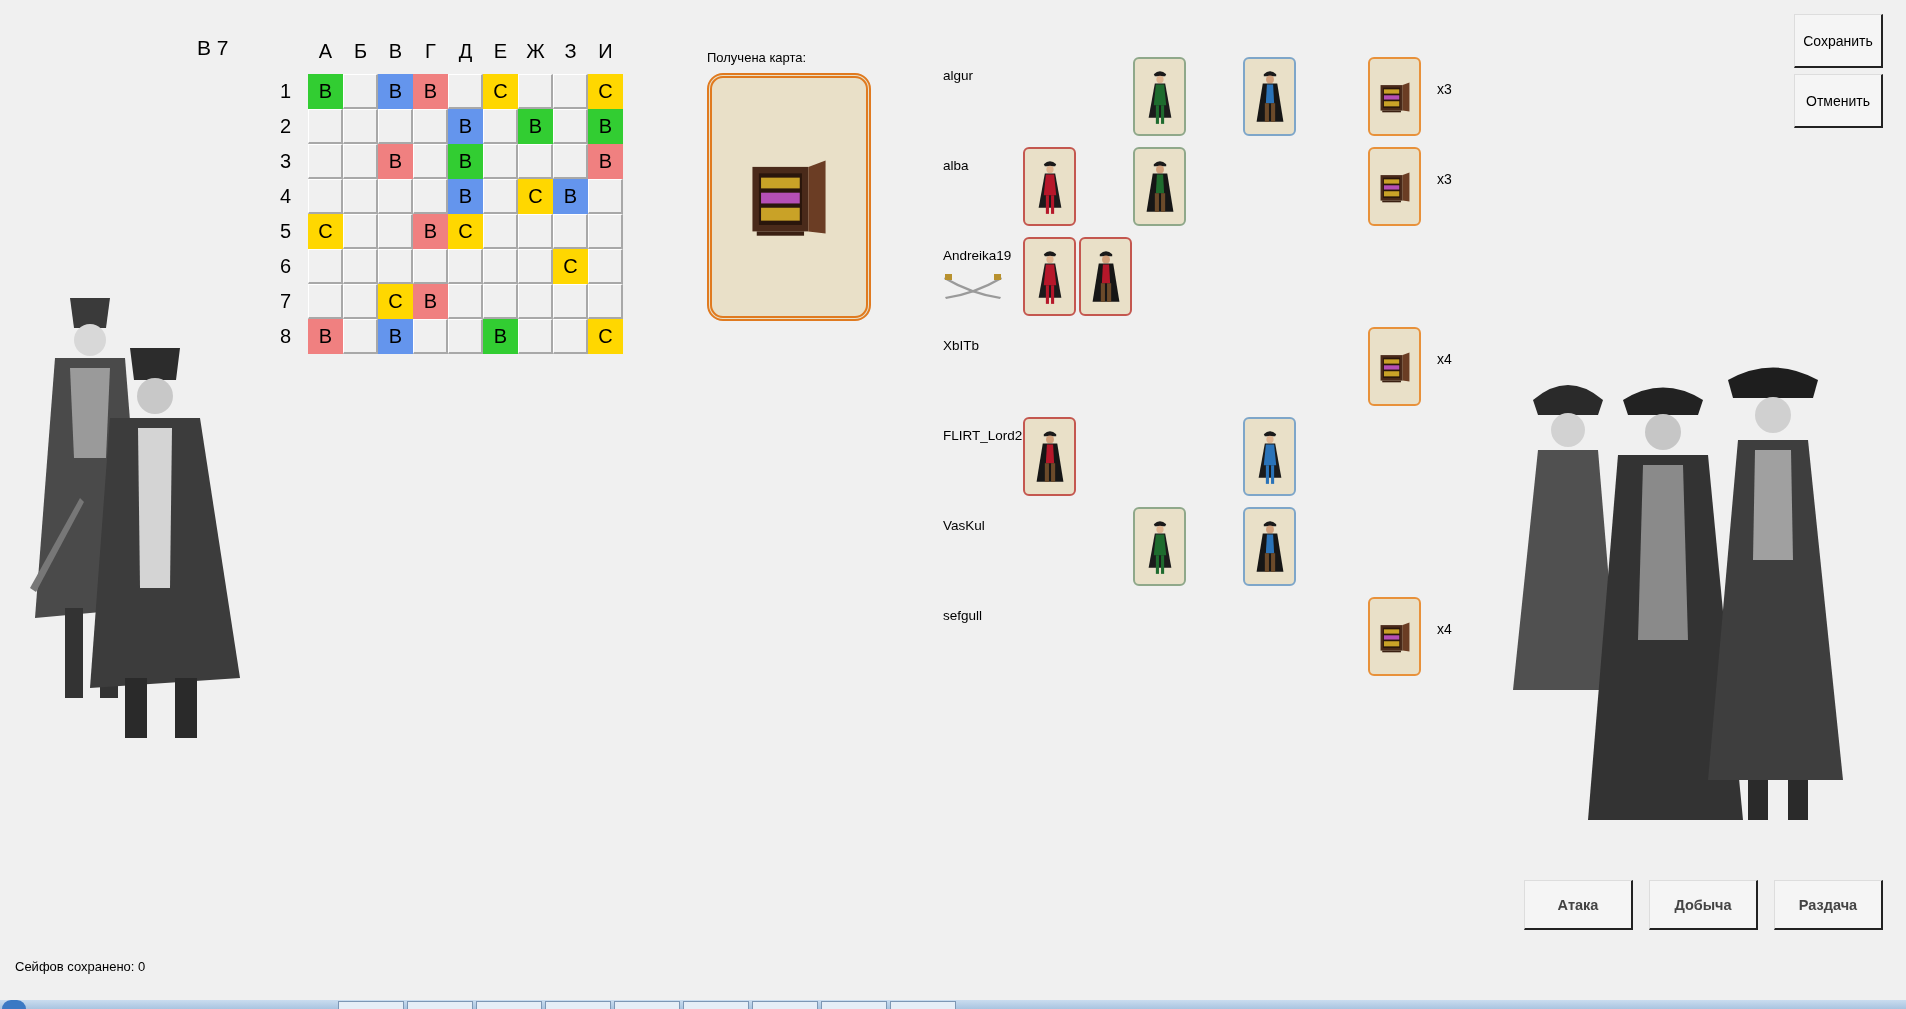  What do you see at coordinates (1828, 905) in the screenshot?
I see `action-button: Раздача` at bounding box center [1828, 905].